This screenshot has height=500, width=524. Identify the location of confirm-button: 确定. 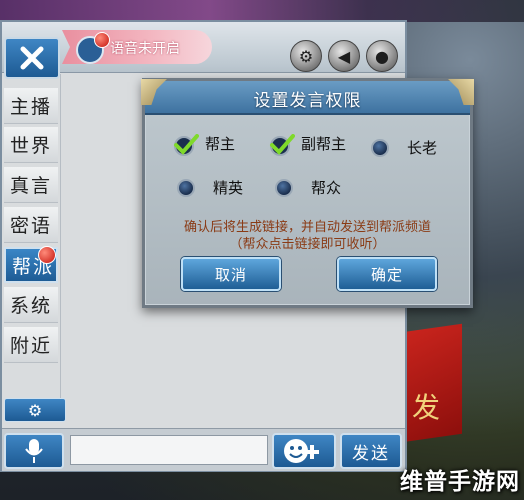
(387, 274).